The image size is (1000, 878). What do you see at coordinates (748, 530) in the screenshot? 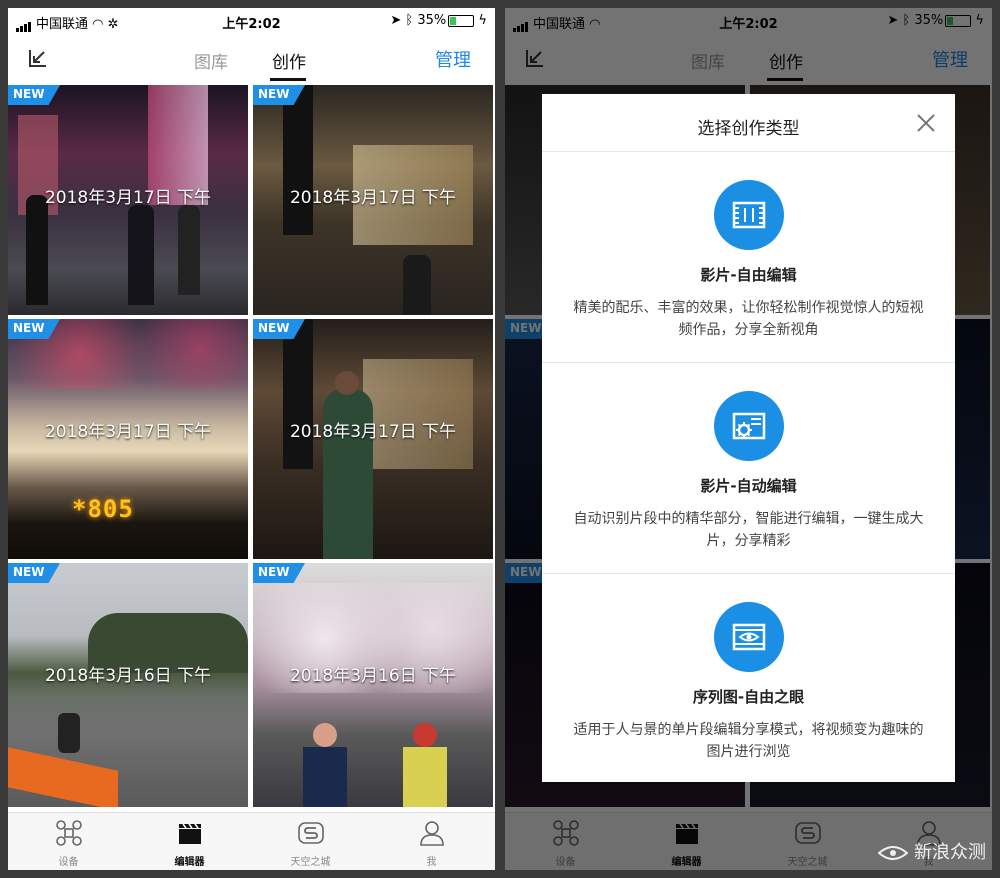
I see `option-desc: 自动识别片段中的精华部分，智能进行编辑，一键生成大片，分享精彩` at bounding box center [748, 530].